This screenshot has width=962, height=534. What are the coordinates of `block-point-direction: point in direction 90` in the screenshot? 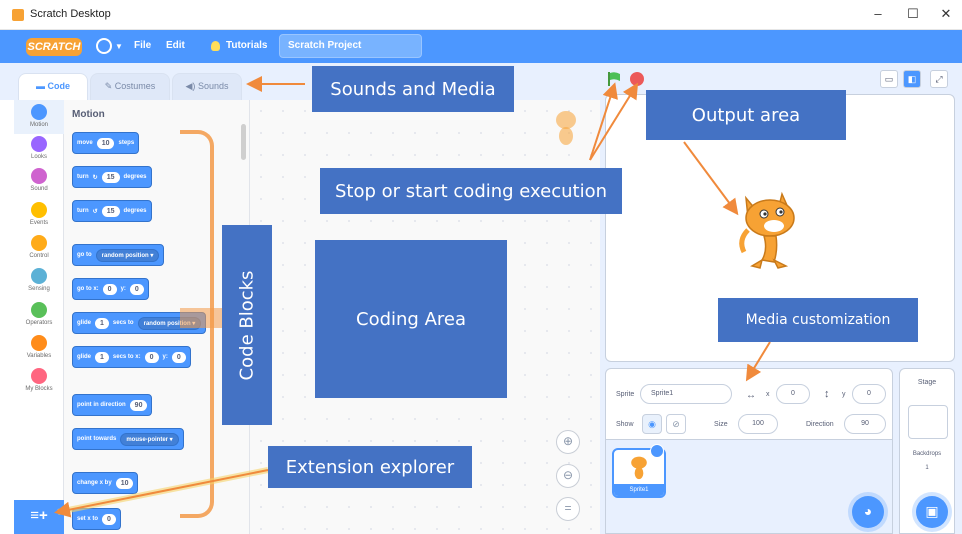 It's located at (112, 405).